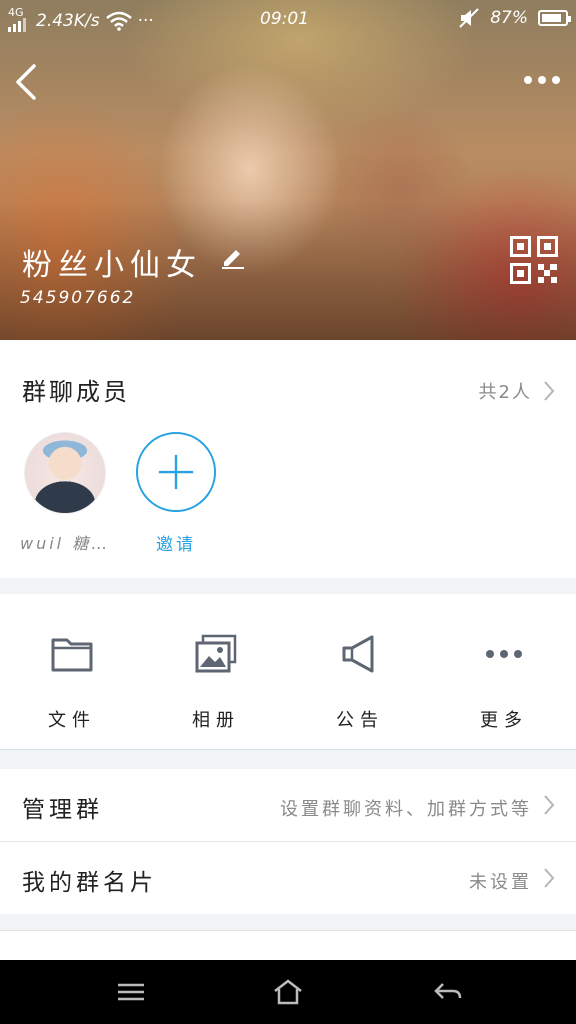 The height and width of the screenshot is (1024, 576). I want to click on status-bar: 4G 2.43K/s ··· 09:01 87%, so click(288, 20).